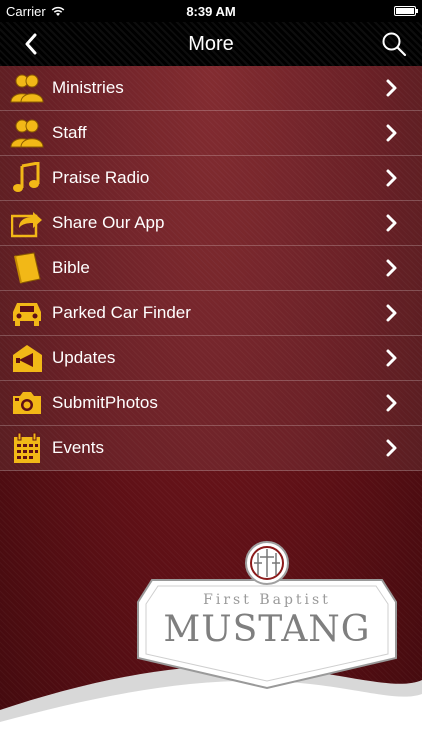  I want to click on menu-item-staff: Staff, so click(211, 133).